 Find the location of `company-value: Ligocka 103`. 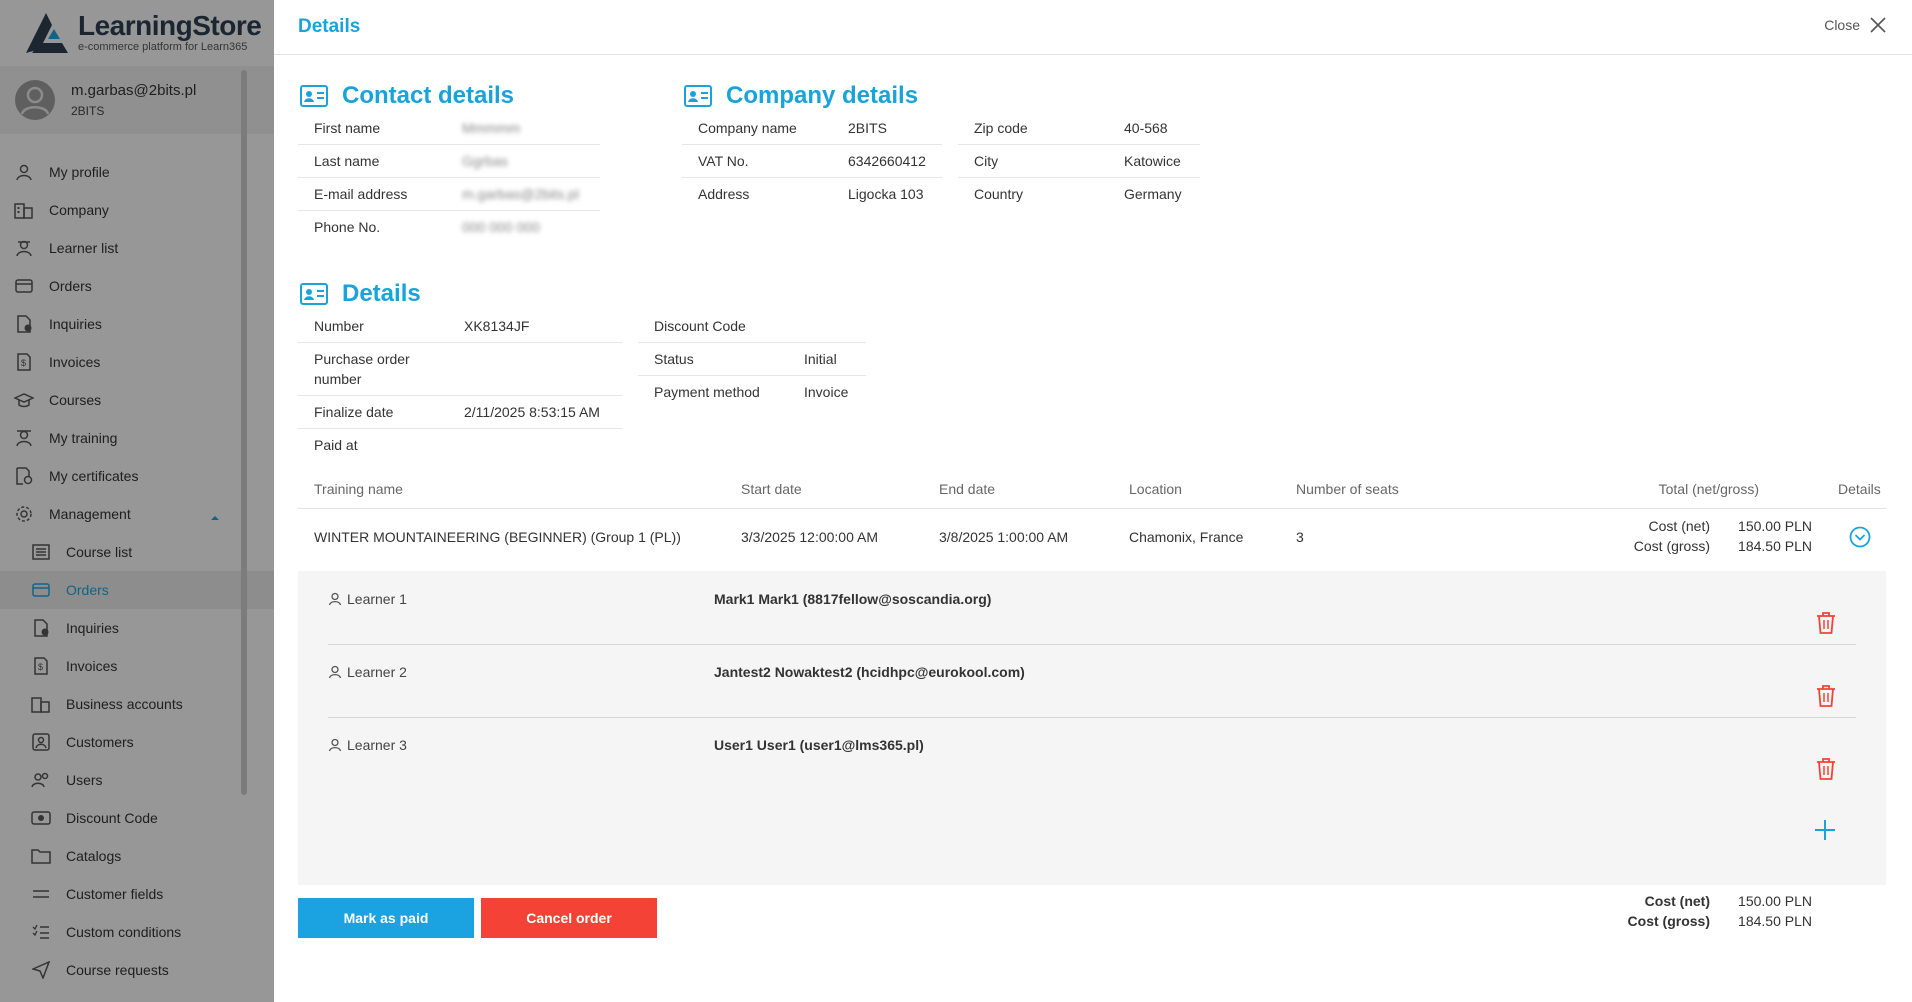

company-value: Ligocka 103 is located at coordinates (886, 194).